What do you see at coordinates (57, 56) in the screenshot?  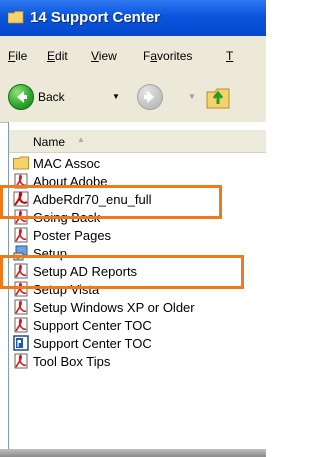 I see `menu-edit: Edit` at bounding box center [57, 56].